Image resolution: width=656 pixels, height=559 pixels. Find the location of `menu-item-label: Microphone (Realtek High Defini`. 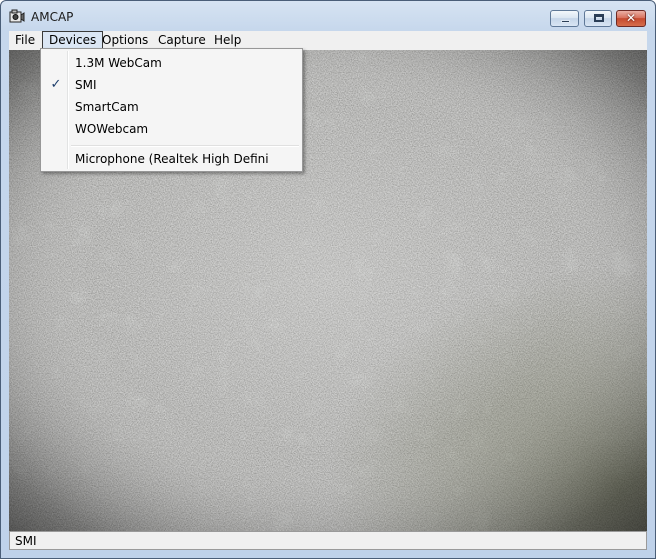

menu-item-label: Microphone (Realtek High Defini is located at coordinates (172, 159).